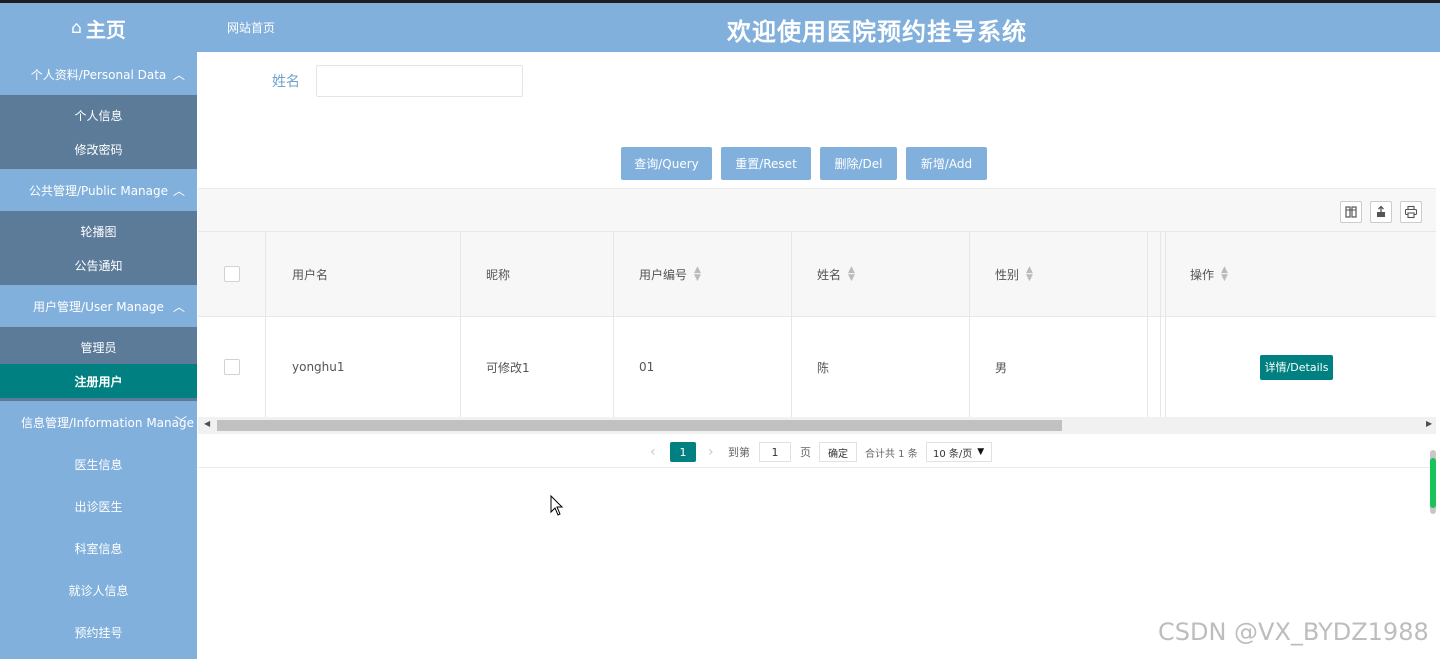 This screenshot has width=1440, height=659. What do you see at coordinates (318, 367) in the screenshot?
I see `cell-username: yonghu1` at bounding box center [318, 367].